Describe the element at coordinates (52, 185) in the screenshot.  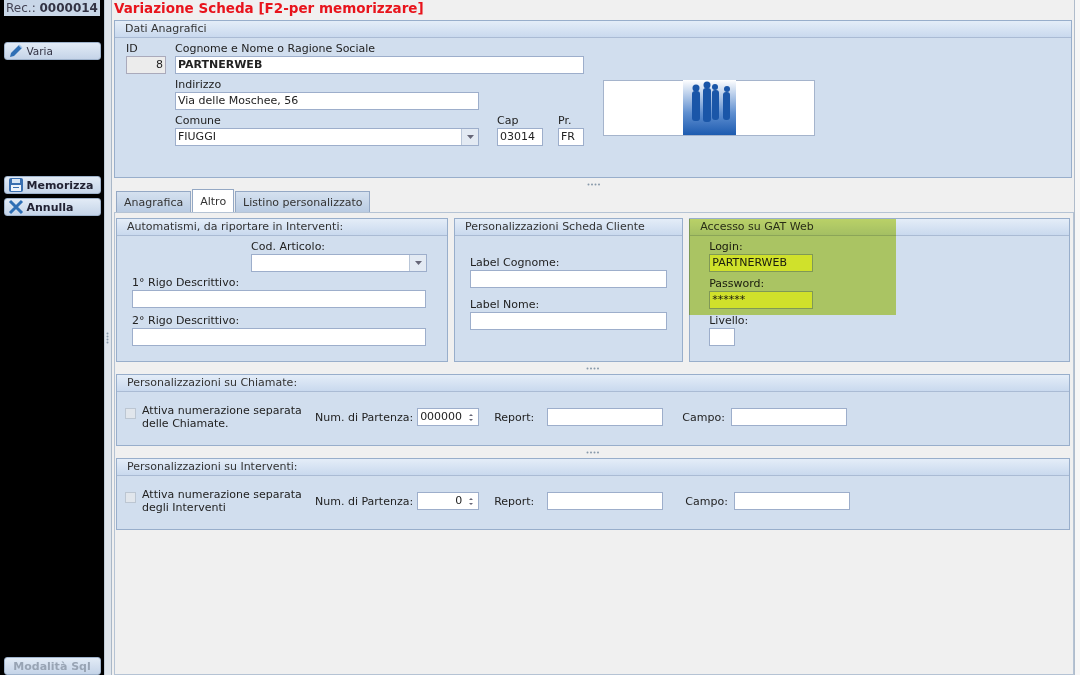
I see `save-button: Memorizza` at that location.